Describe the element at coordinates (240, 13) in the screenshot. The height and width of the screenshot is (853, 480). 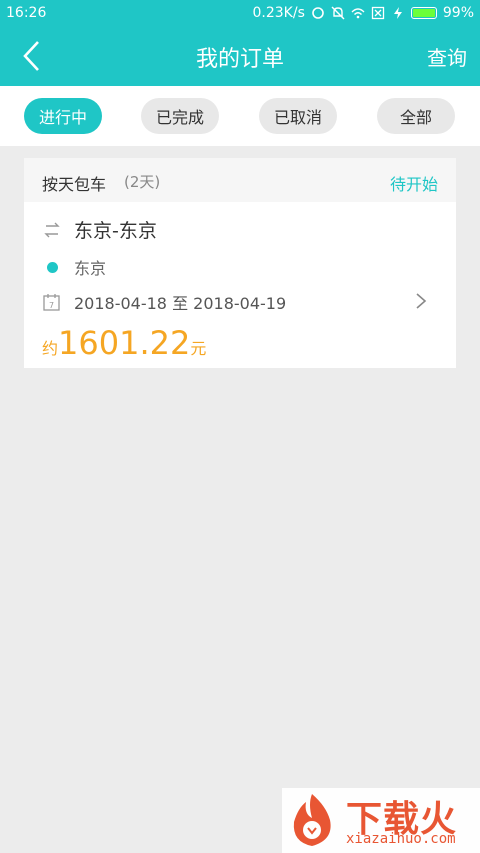
I see `status-bar: 16:26 0.23K/s 99%` at that location.